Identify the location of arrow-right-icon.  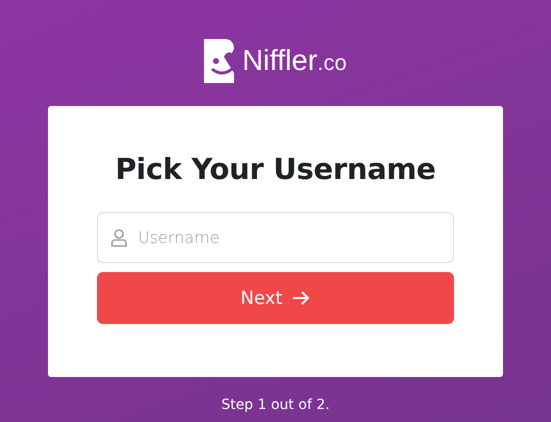
(301, 298).